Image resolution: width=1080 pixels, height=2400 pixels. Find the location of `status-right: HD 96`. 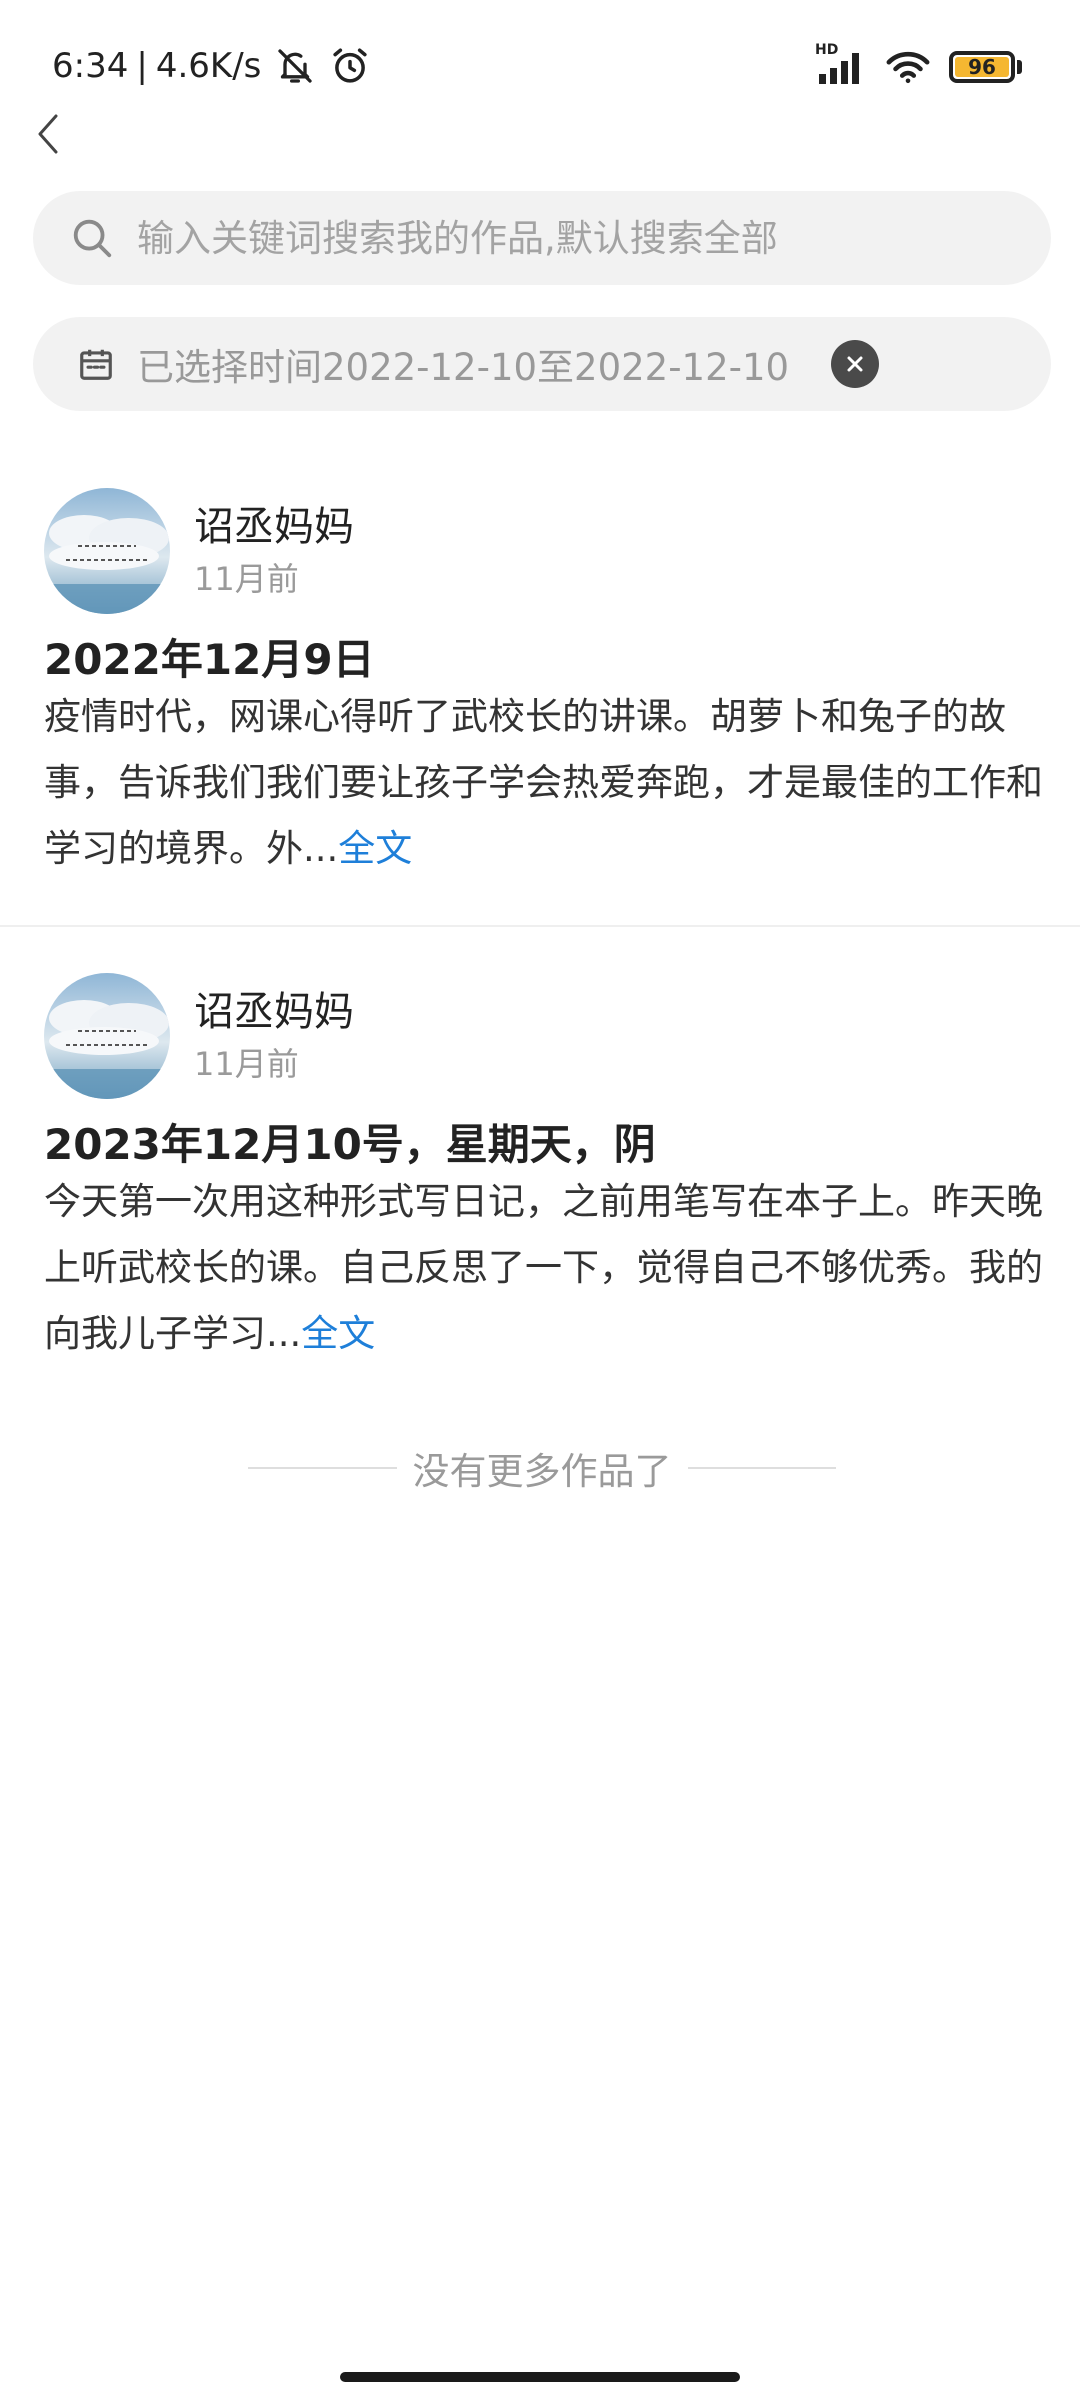

status-right: HD 96 is located at coordinates (910, 66).